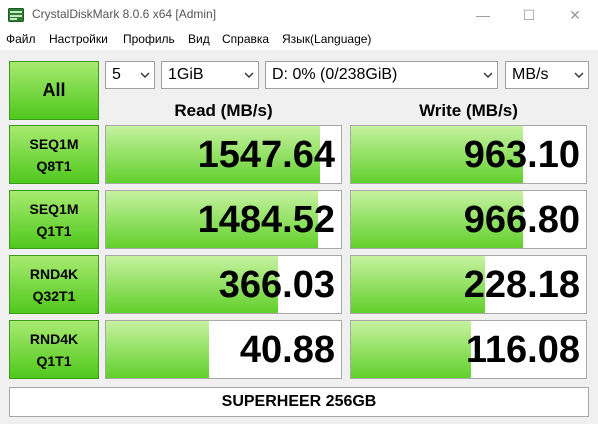  What do you see at coordinates (276, 285) in the screenshot?
I see `read-value: 366.03` at bounding box center [276, 285].